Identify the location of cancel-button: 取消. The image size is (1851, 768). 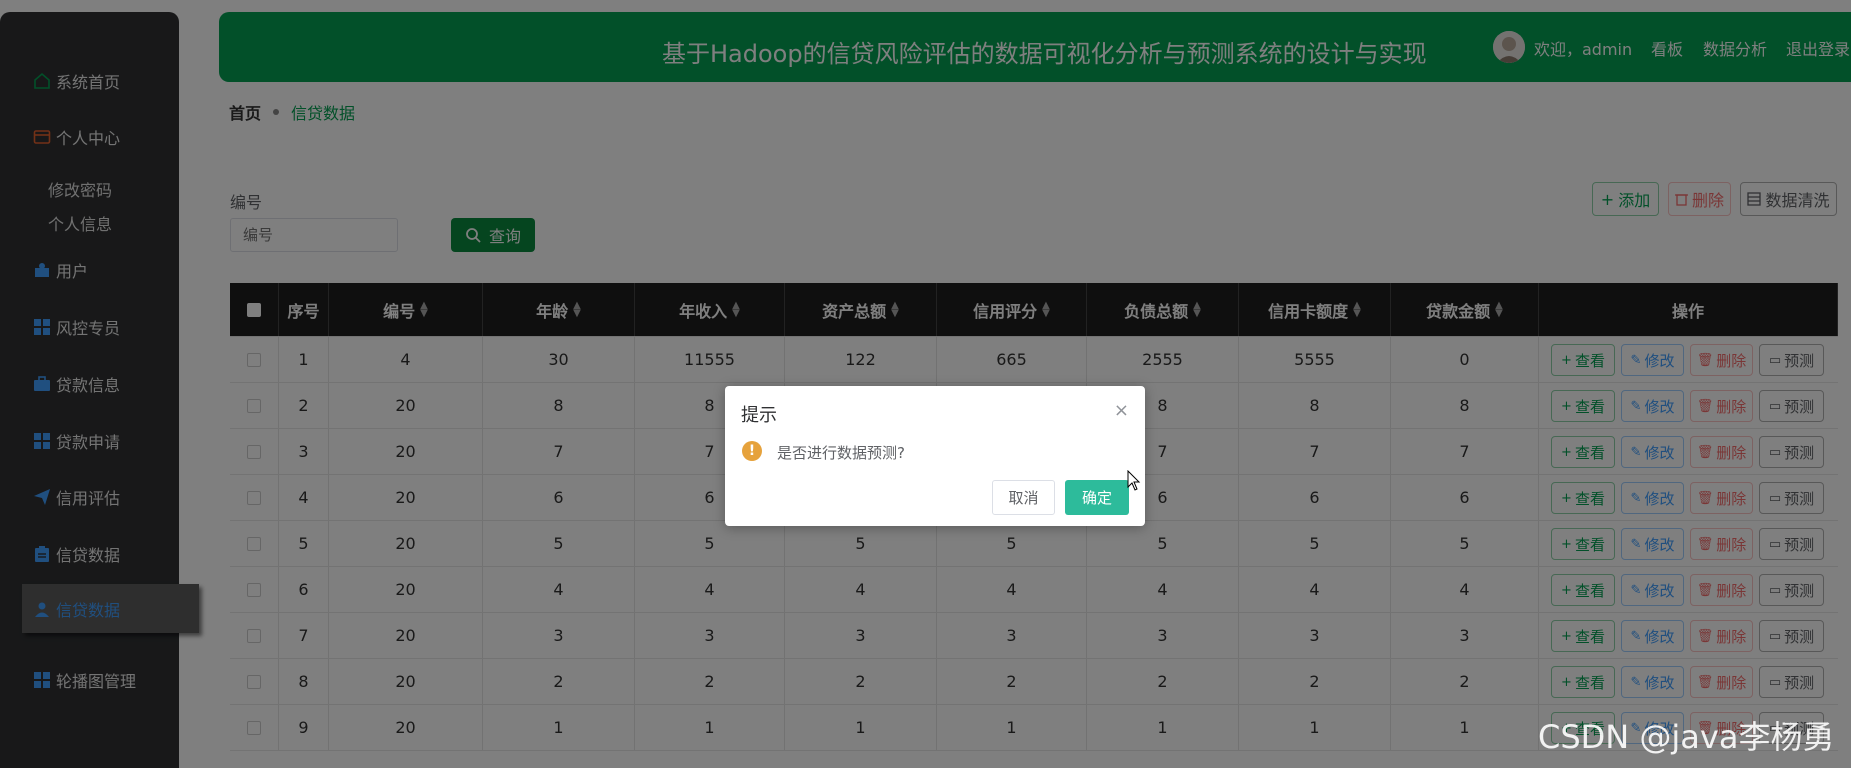
(1023, 497).